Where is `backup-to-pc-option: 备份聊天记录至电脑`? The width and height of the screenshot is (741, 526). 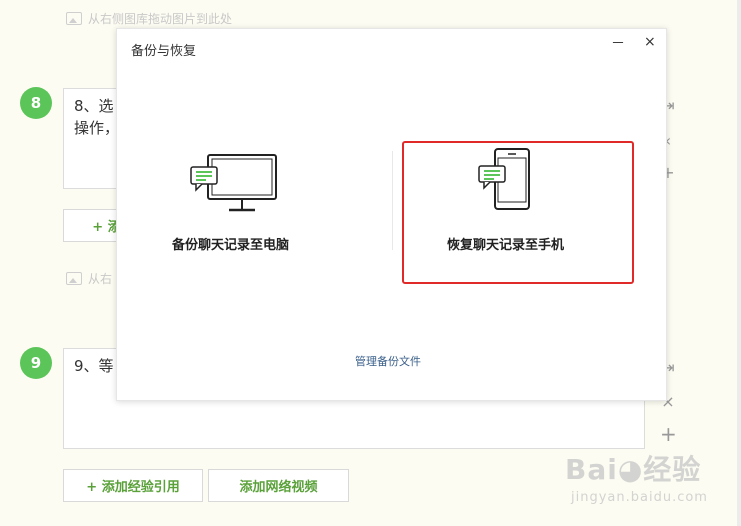
backup-to-pc-option: 备份聊天记录至电脑 is located at coordinates (247, 204).